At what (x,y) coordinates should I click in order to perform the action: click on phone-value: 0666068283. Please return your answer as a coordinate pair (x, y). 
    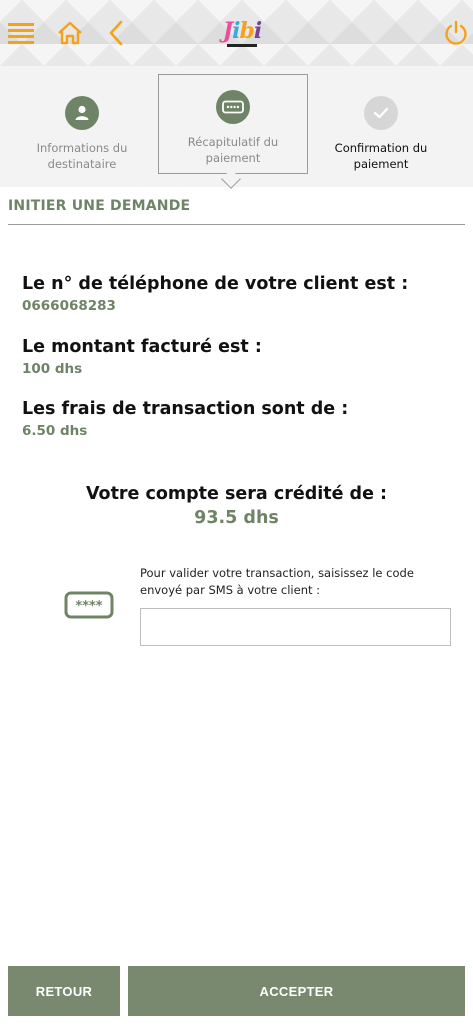
    Looking at the image, I should click on (69, 306).